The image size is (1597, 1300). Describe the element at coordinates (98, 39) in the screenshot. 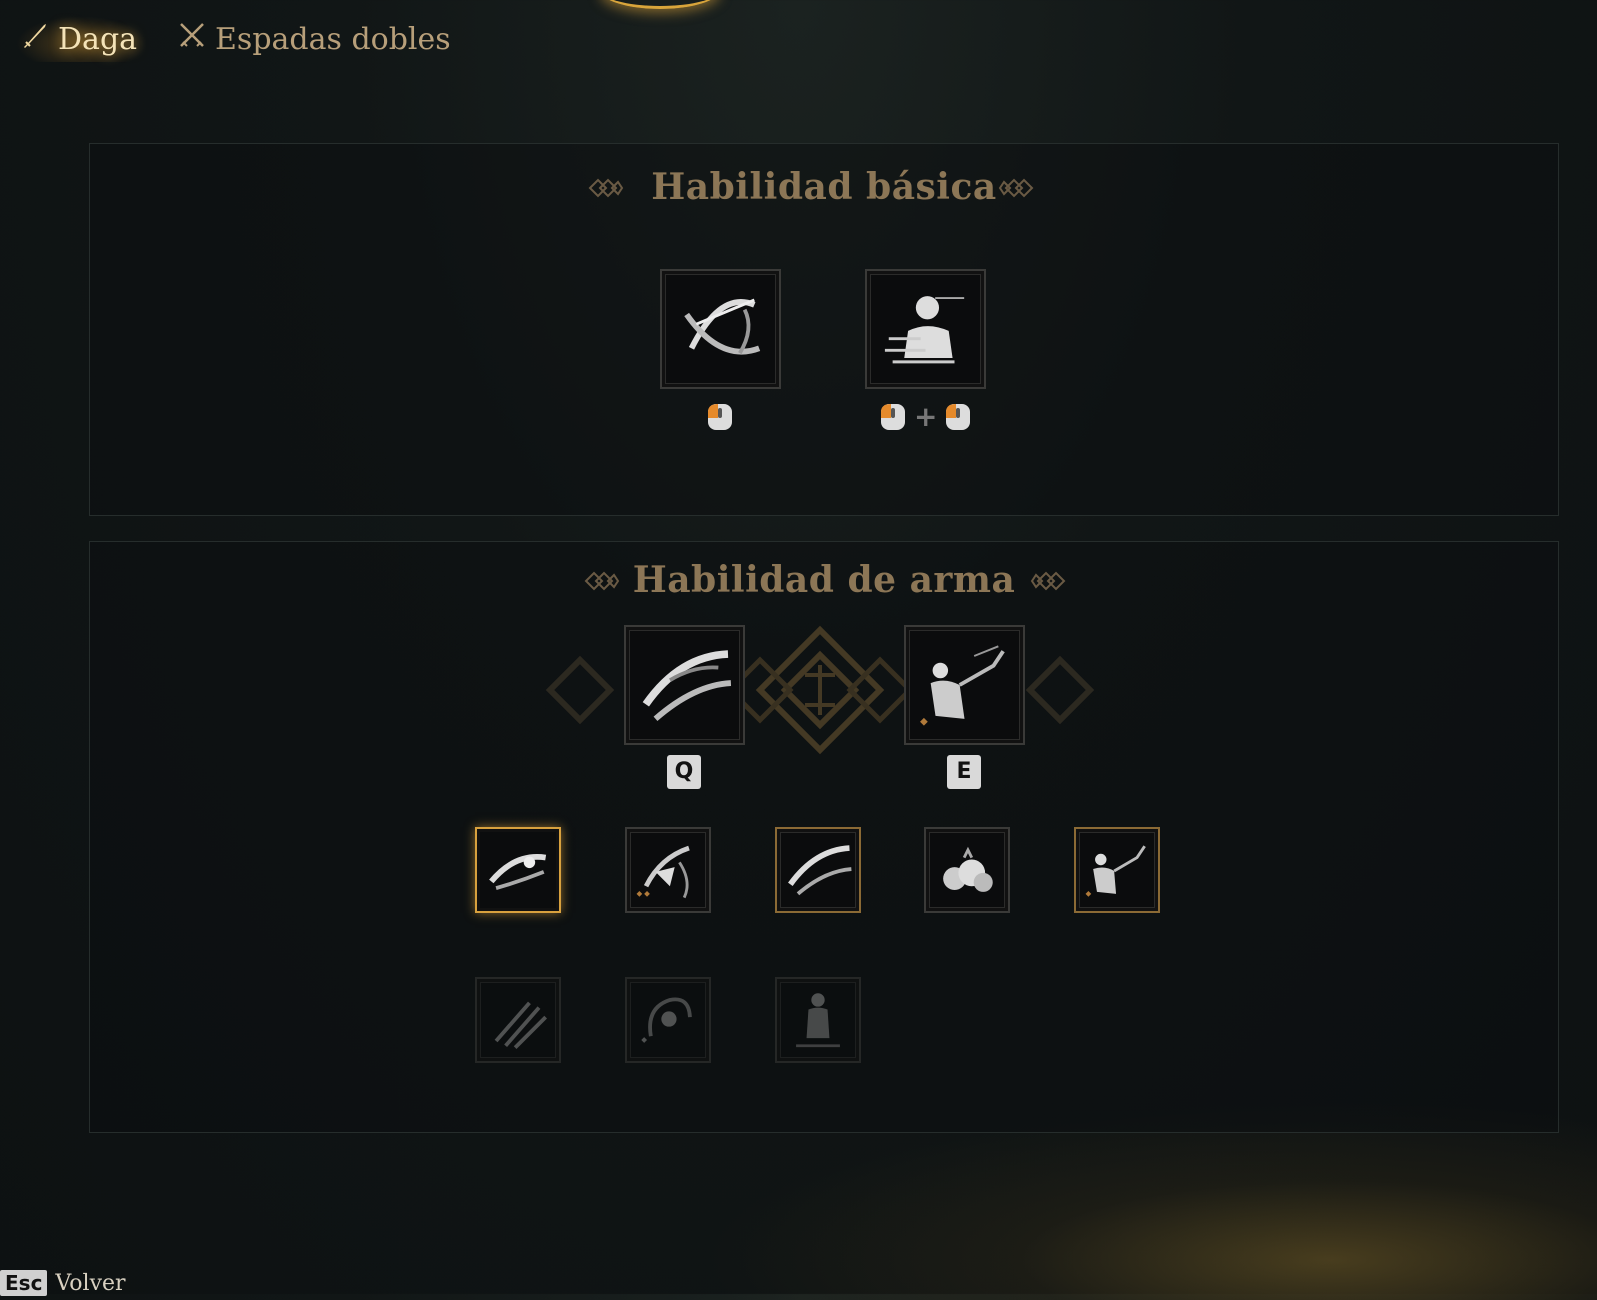

I see `tab-label: Daga` at that location.